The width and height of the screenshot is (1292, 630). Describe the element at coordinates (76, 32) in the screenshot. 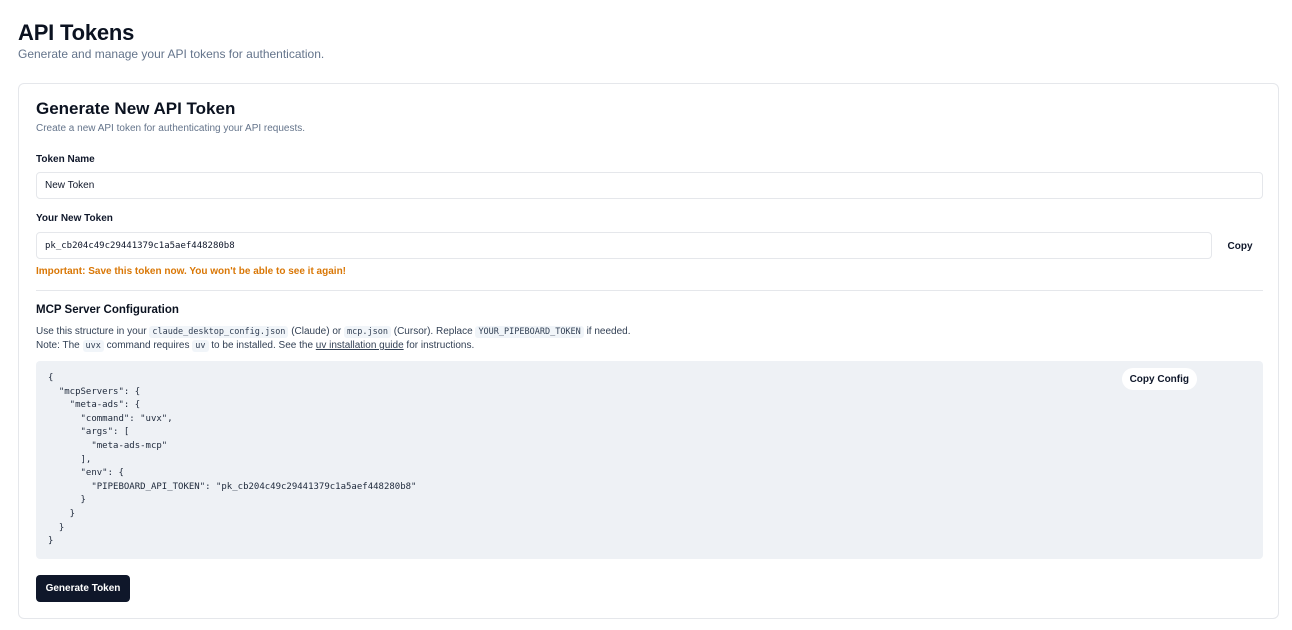

I see `page-title: API Tokens` at that location.